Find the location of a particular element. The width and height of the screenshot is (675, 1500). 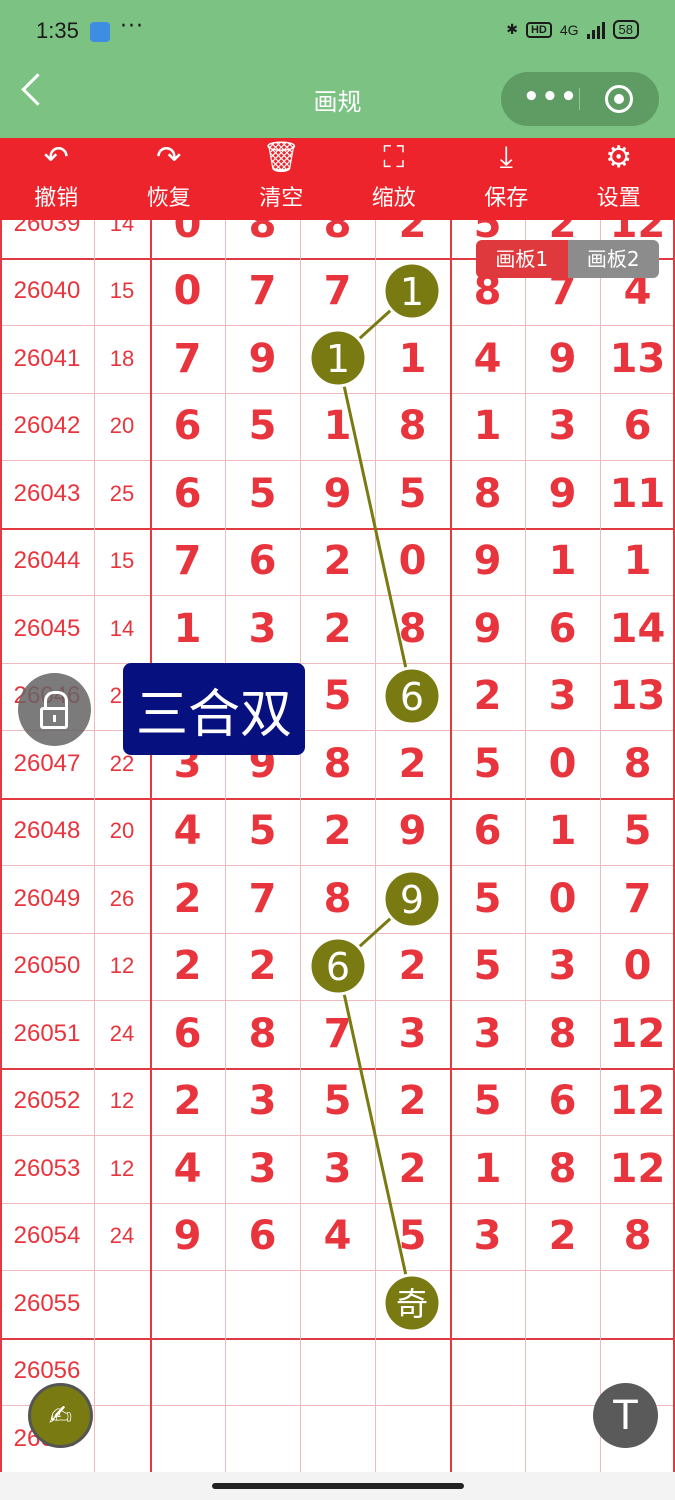

lock-icon-body is located at coordinates (54, 718).